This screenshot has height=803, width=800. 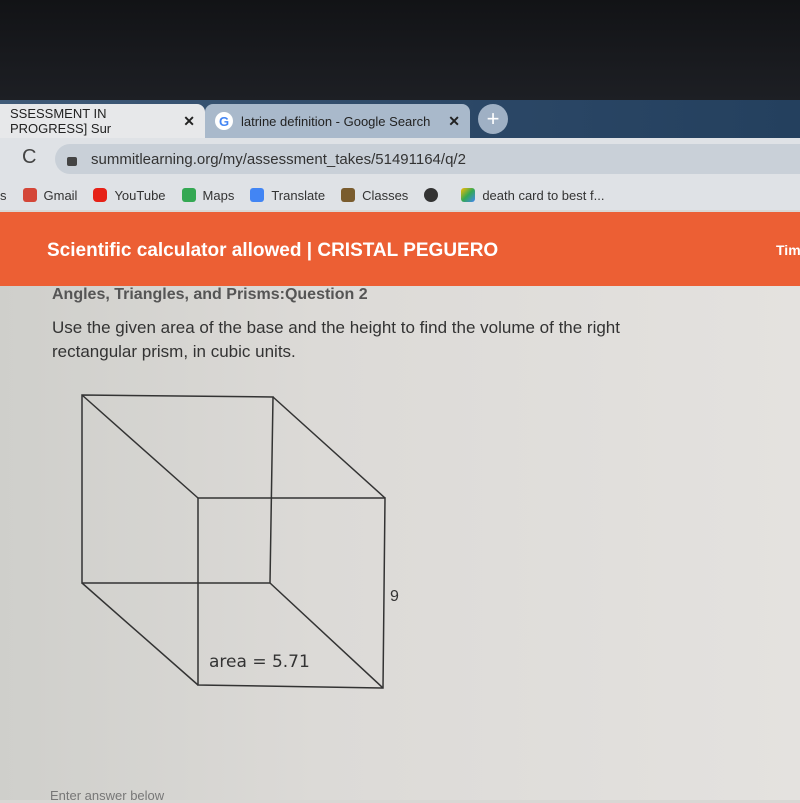 What do you see at coordinates (224, 121) in the screenshot?
I see `google-icon: G` at bounding box center [224, 121].